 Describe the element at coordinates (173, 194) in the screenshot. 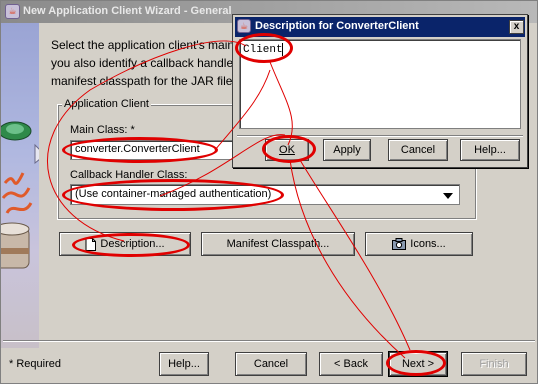

I see `callback-handler-value: (Use container-managed authentication)` at that location.